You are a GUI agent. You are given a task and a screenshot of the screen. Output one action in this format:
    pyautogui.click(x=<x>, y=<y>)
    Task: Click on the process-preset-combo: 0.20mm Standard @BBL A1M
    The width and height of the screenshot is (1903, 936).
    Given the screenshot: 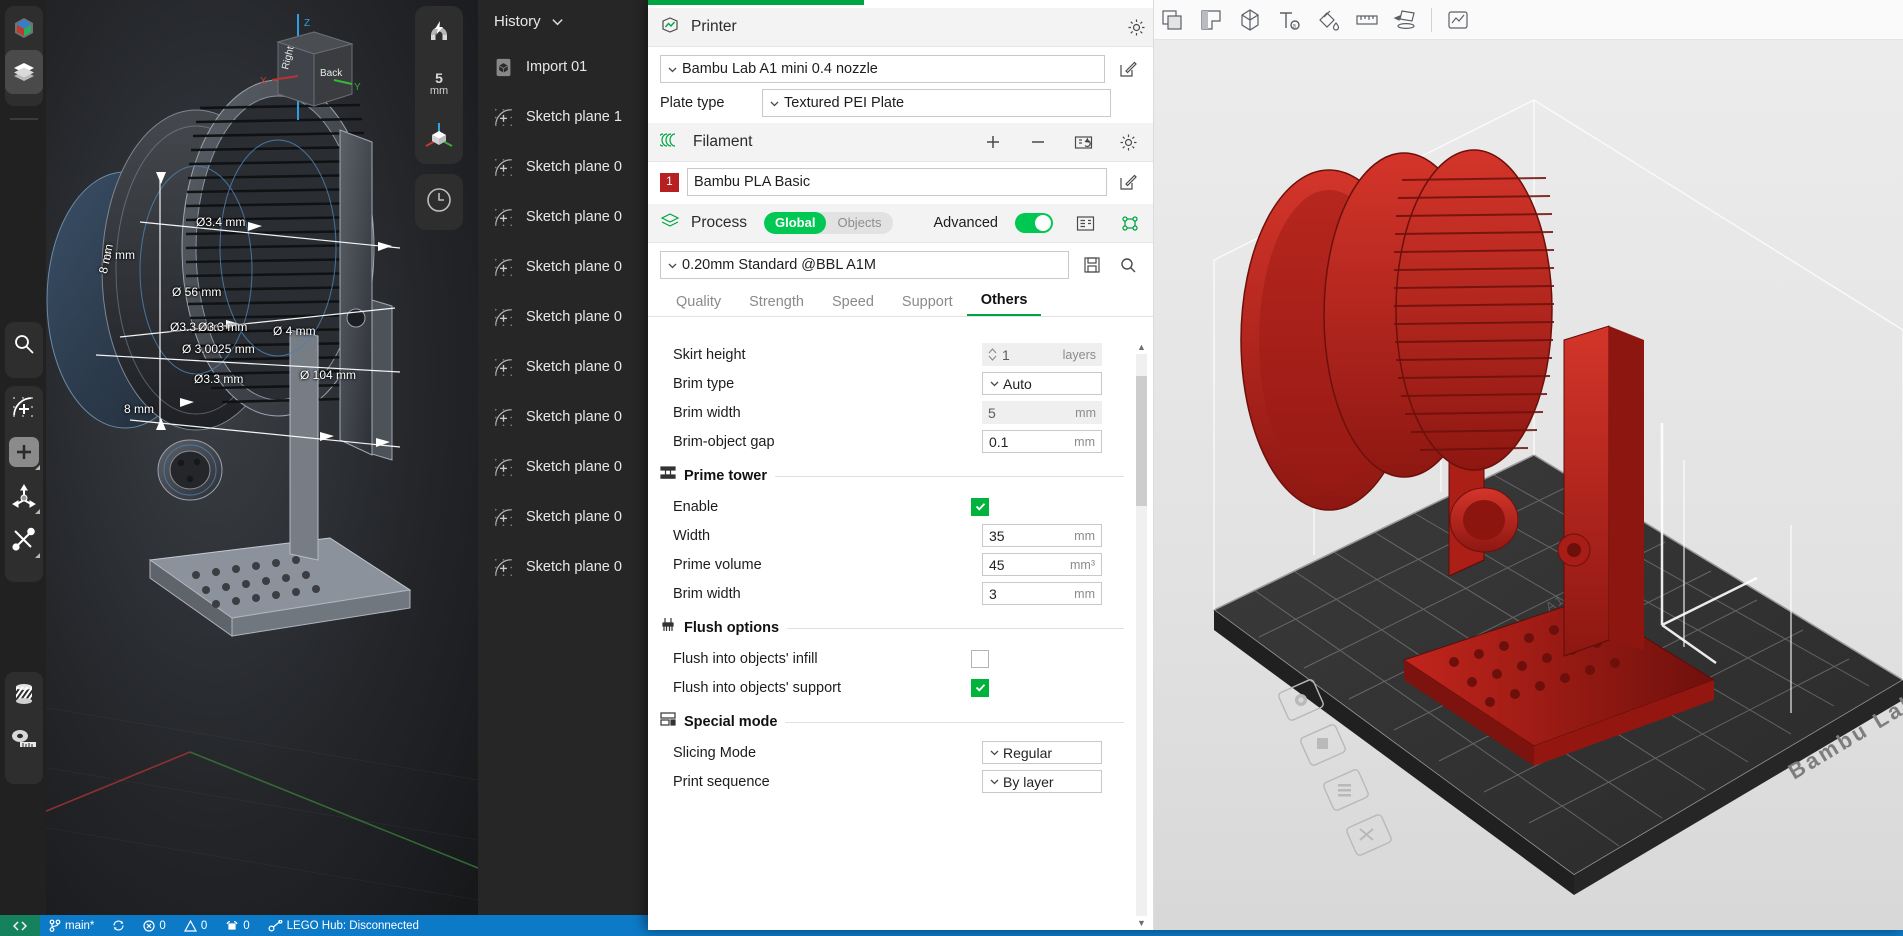 What is the action you would take?
    pyautogui.click(x=864, y=265)
    